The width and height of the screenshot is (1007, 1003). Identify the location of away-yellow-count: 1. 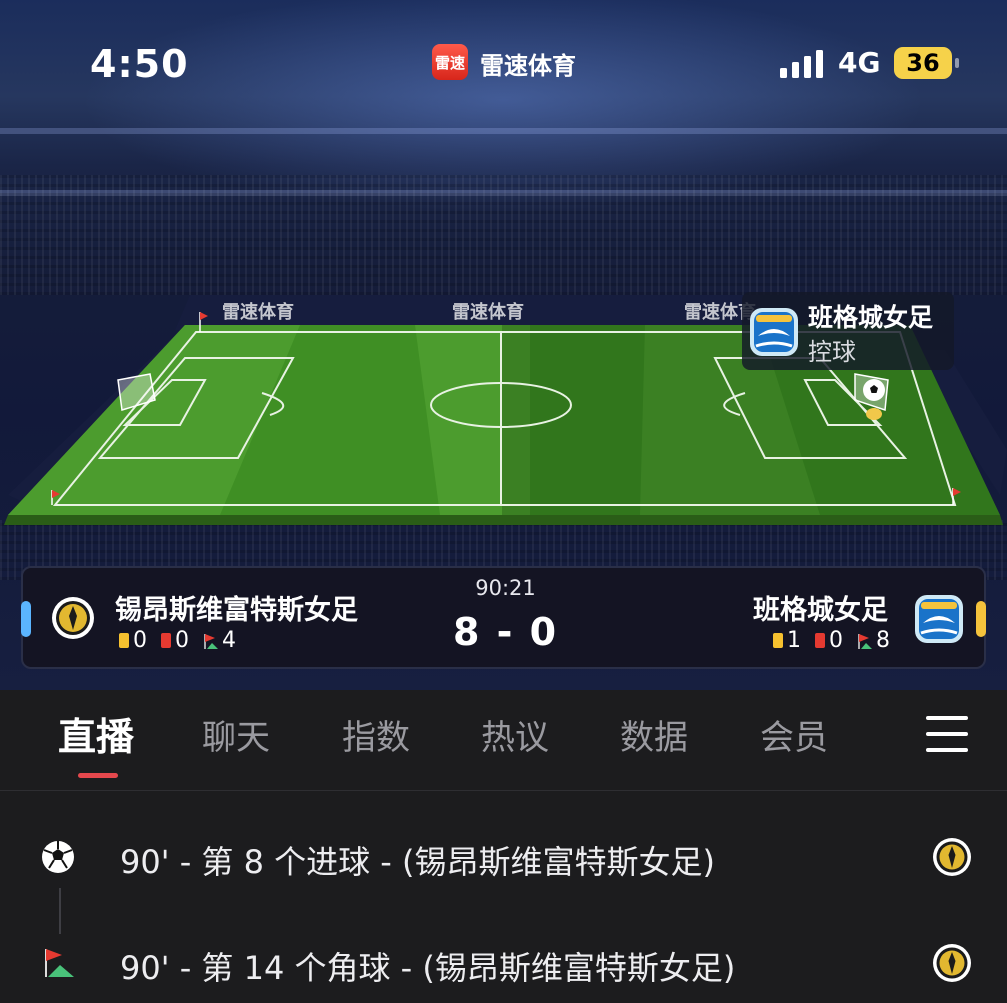
(794, 640).